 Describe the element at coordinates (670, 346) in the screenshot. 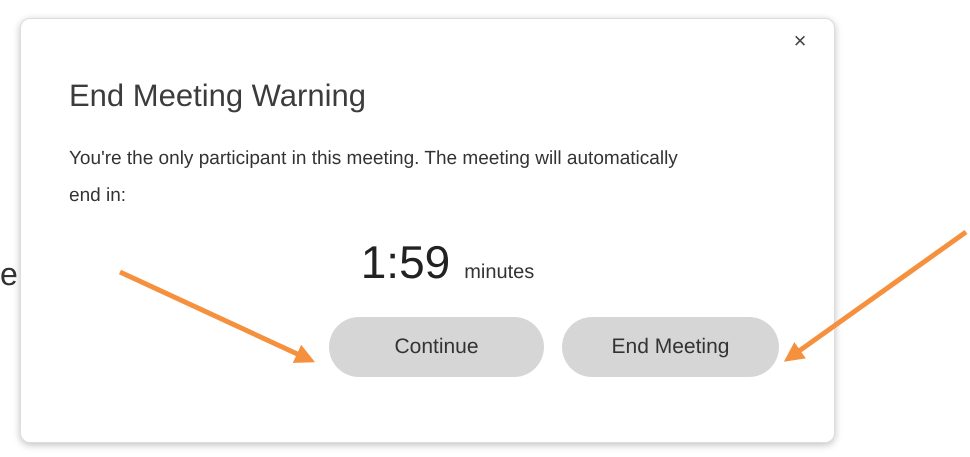

I see `end-meeting-button: End Meeting` at that location.